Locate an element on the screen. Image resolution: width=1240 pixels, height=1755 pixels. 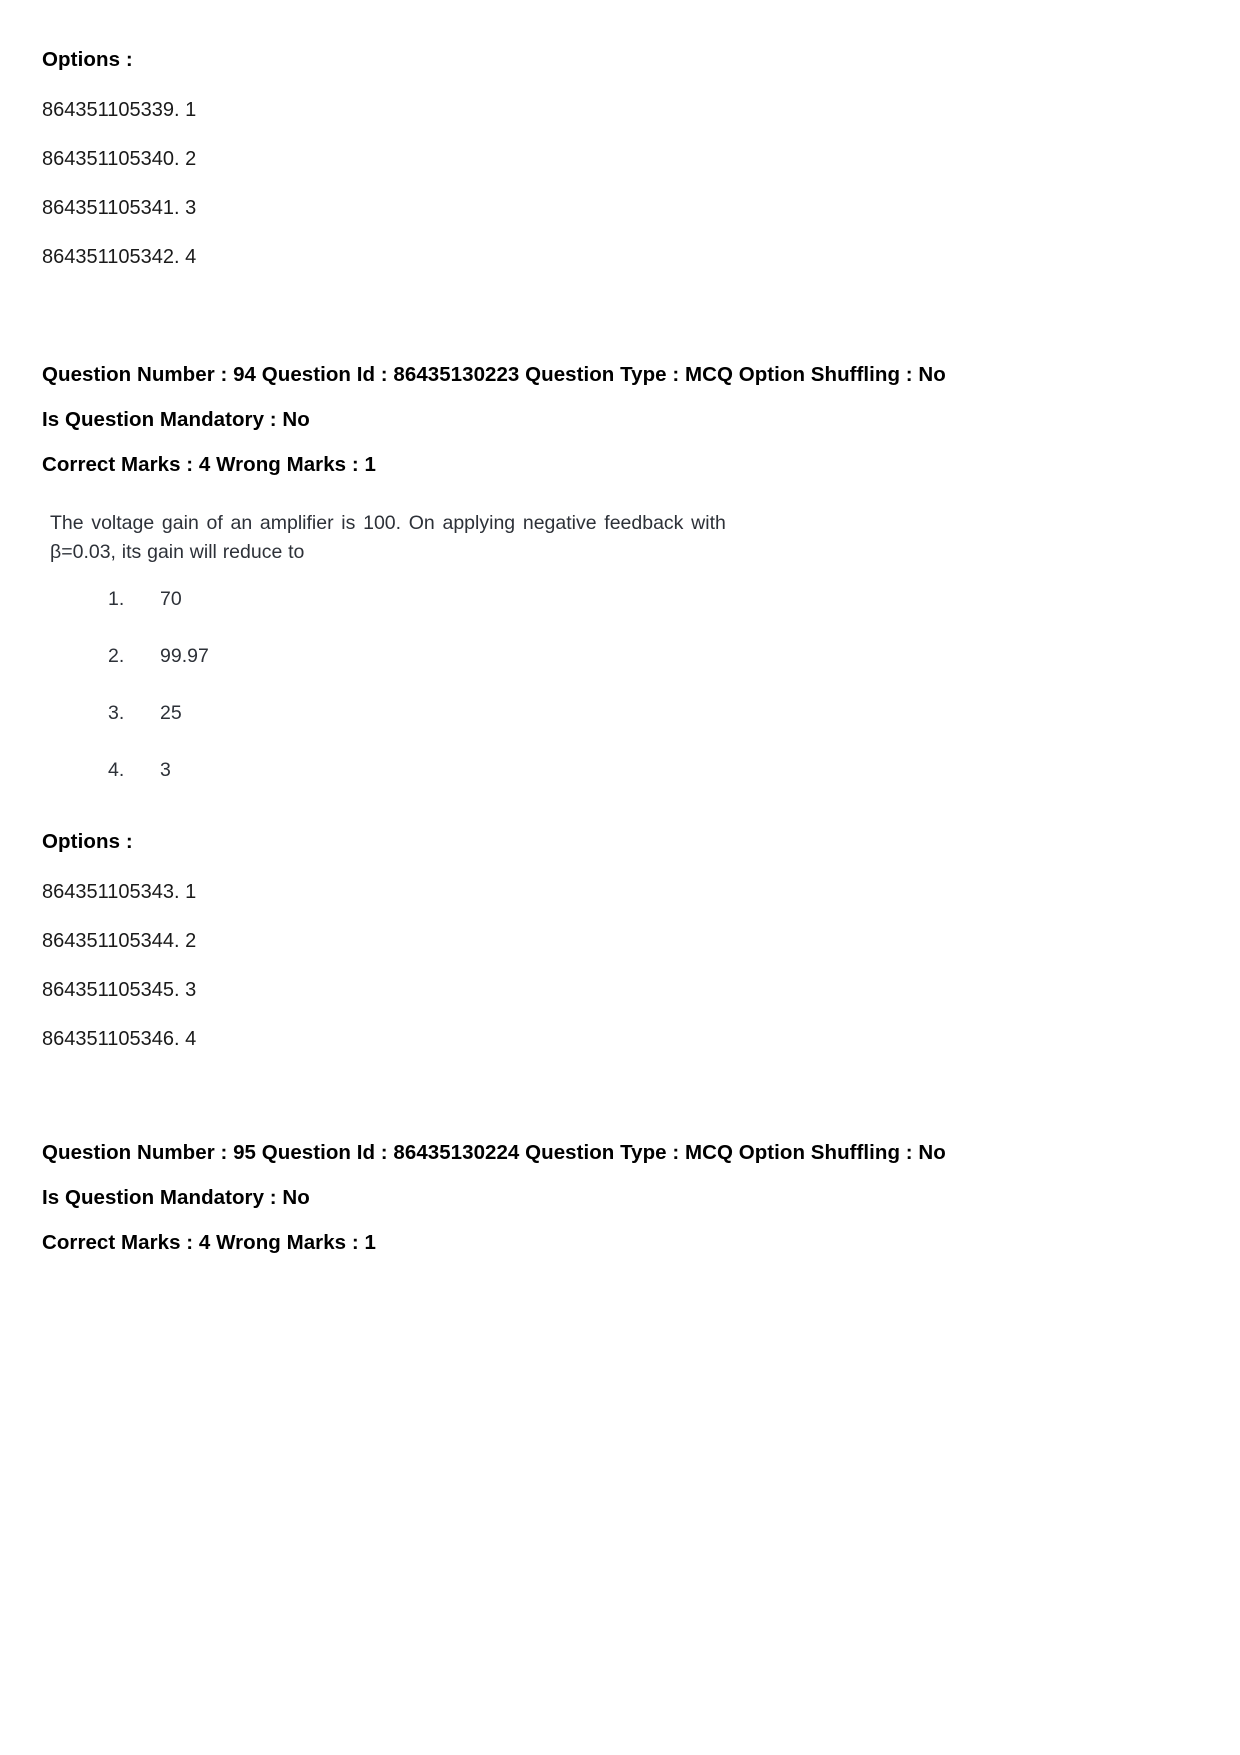
question-choice: 4. 3 is located at coordinates (644, 787).